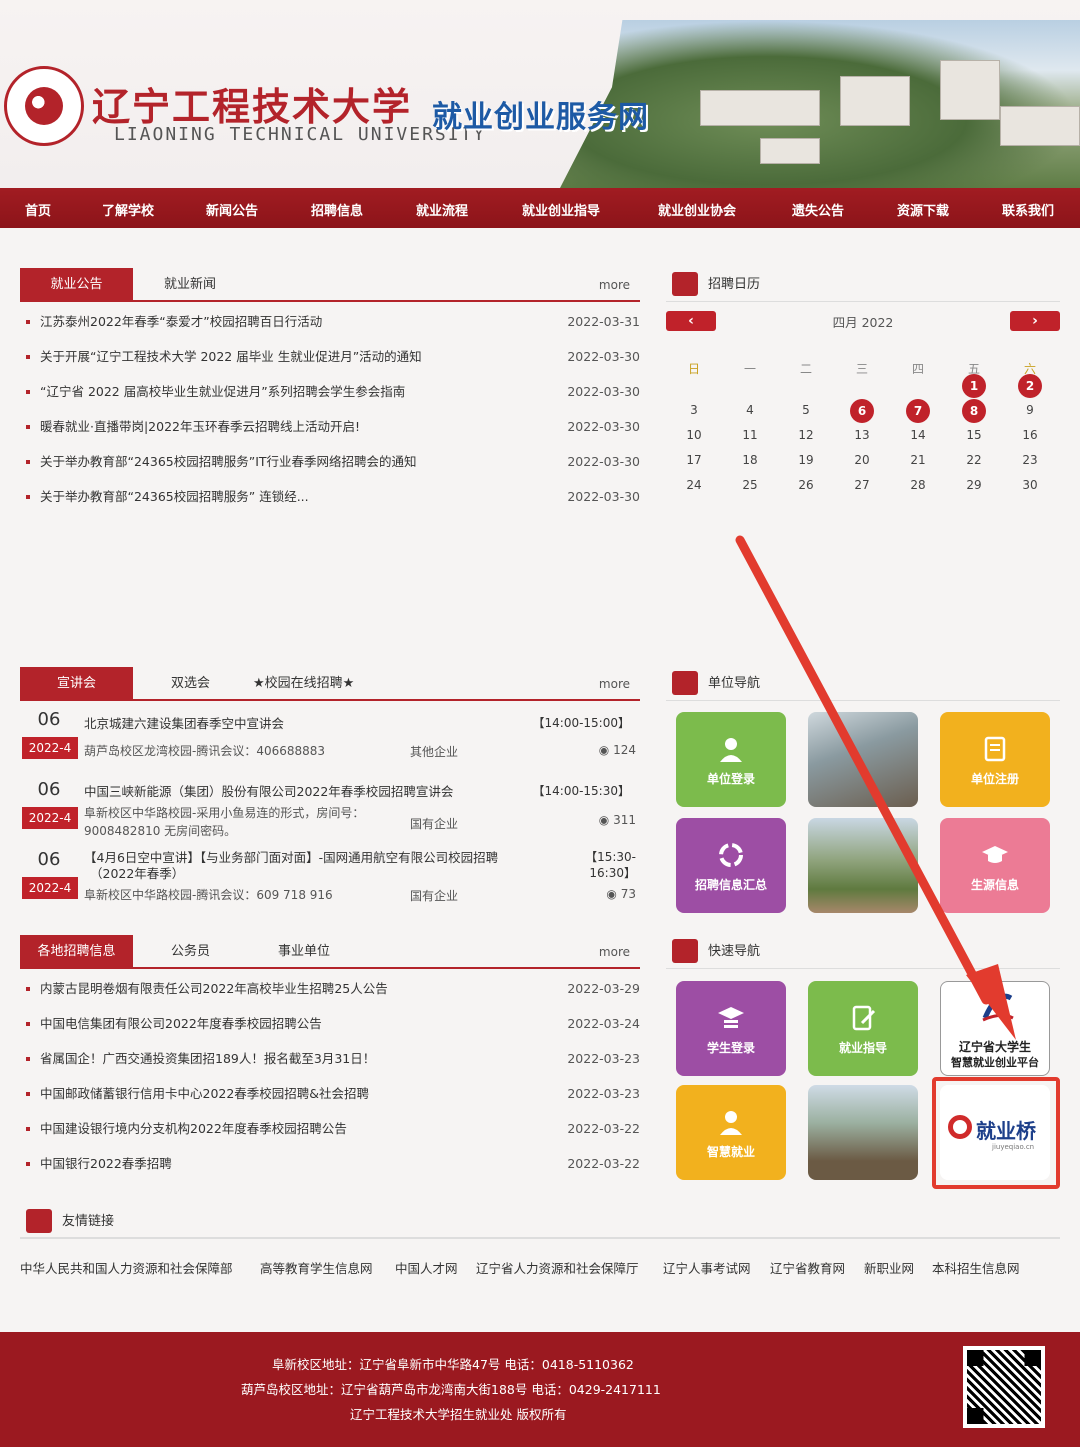  I want to click on university-name: 辽宁工程技术大学, so click(252, 106).